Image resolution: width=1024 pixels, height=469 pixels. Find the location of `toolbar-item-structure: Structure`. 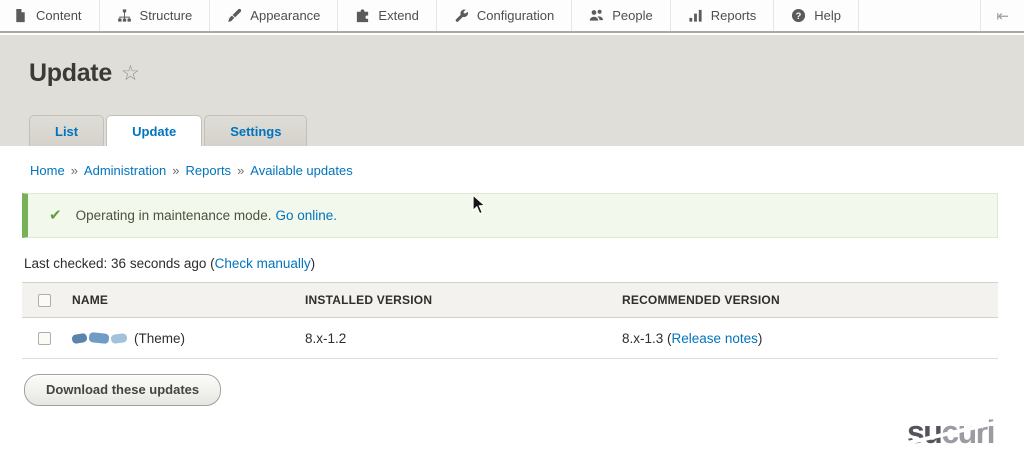

toolbar-item-structure: Structure is located at coordinates (155, 15).